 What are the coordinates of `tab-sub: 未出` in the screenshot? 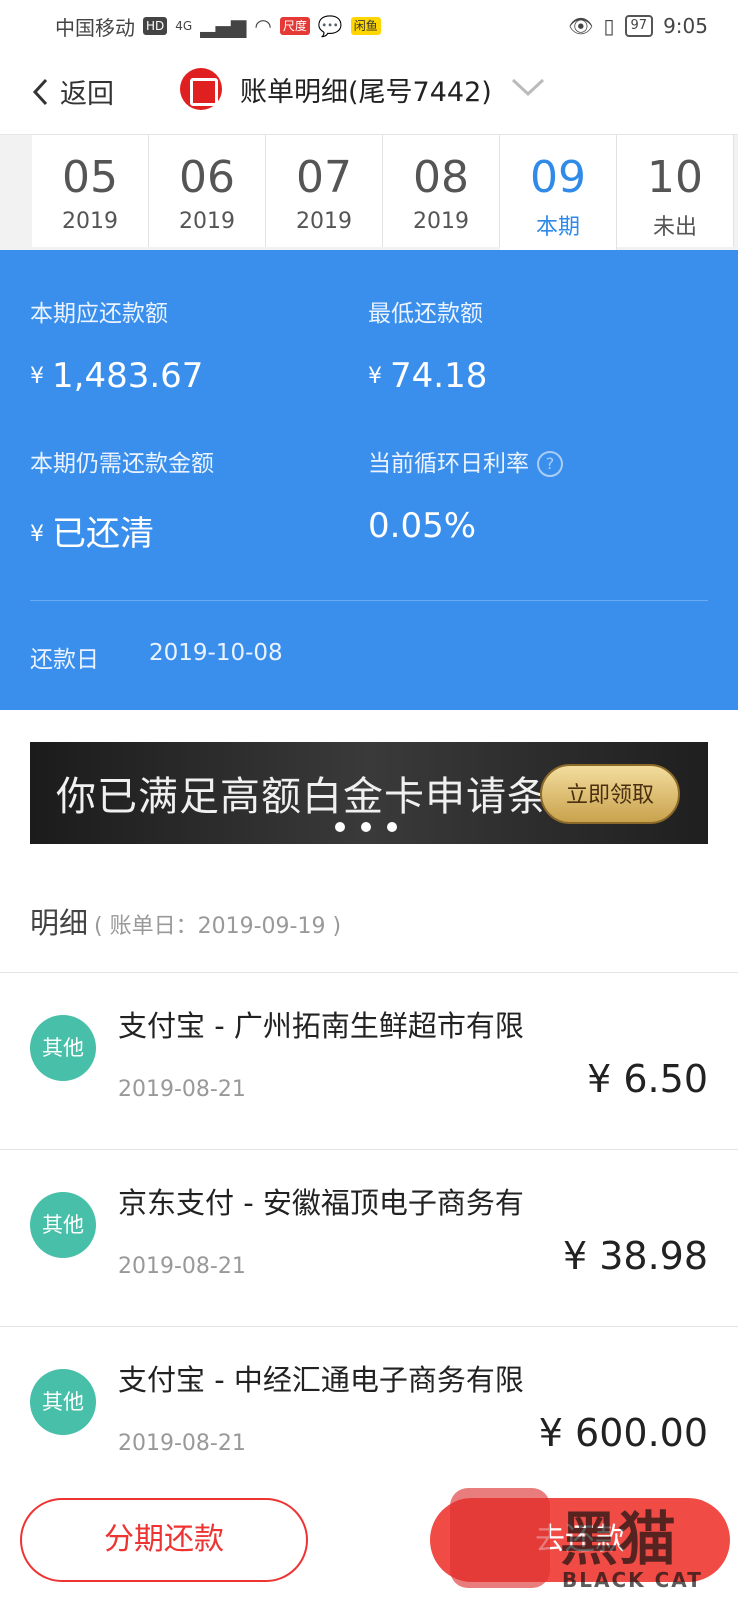 It's located at (674, 227).